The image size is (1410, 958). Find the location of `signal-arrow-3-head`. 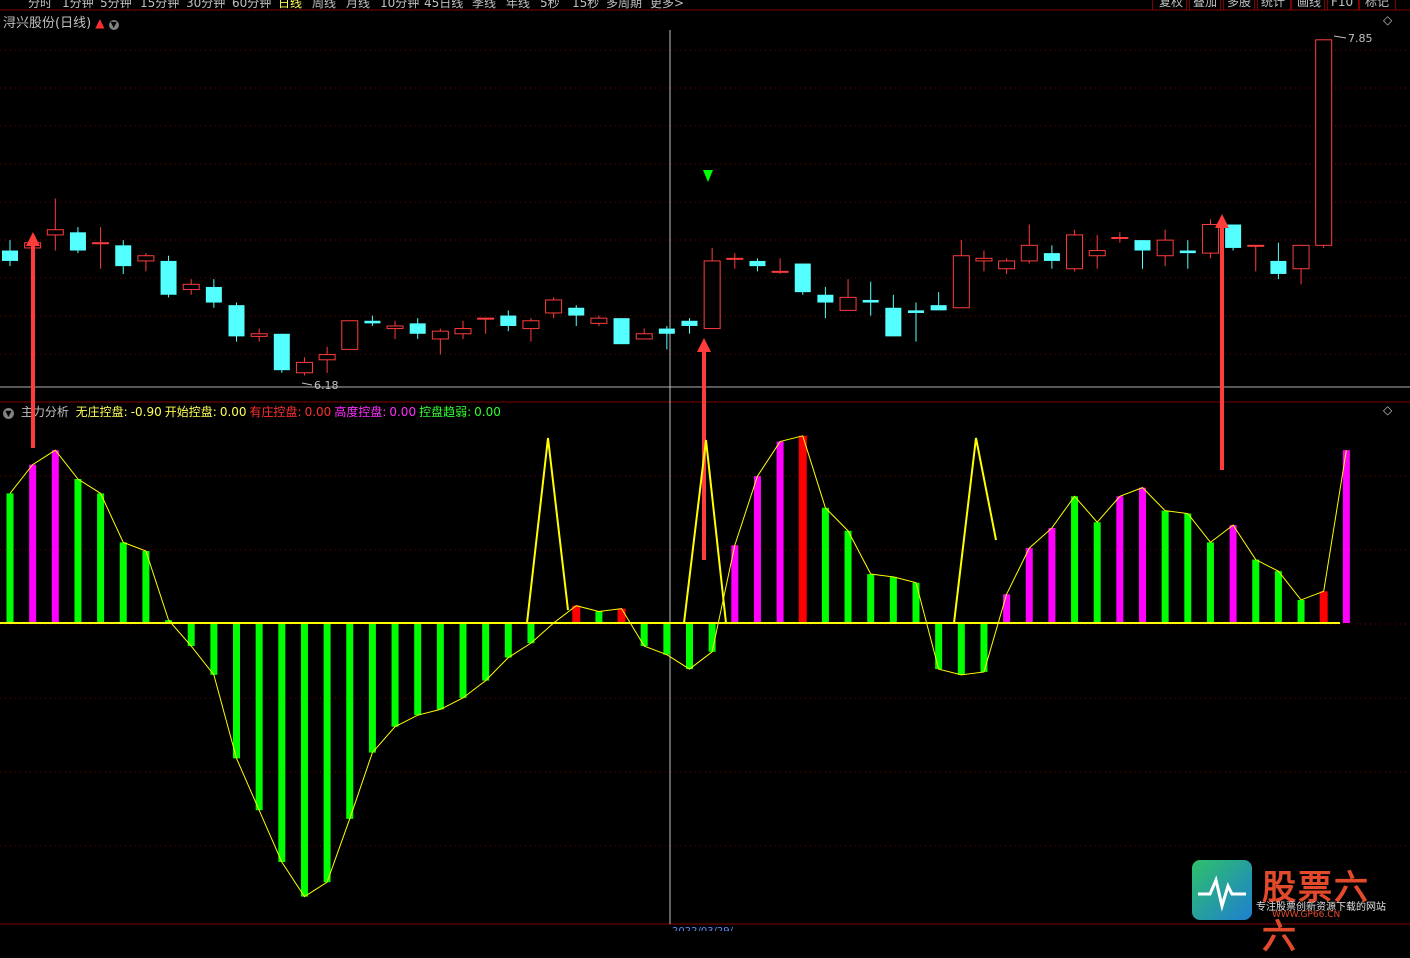

signal-arrow-3-head is located at coordinates (1222, 221).